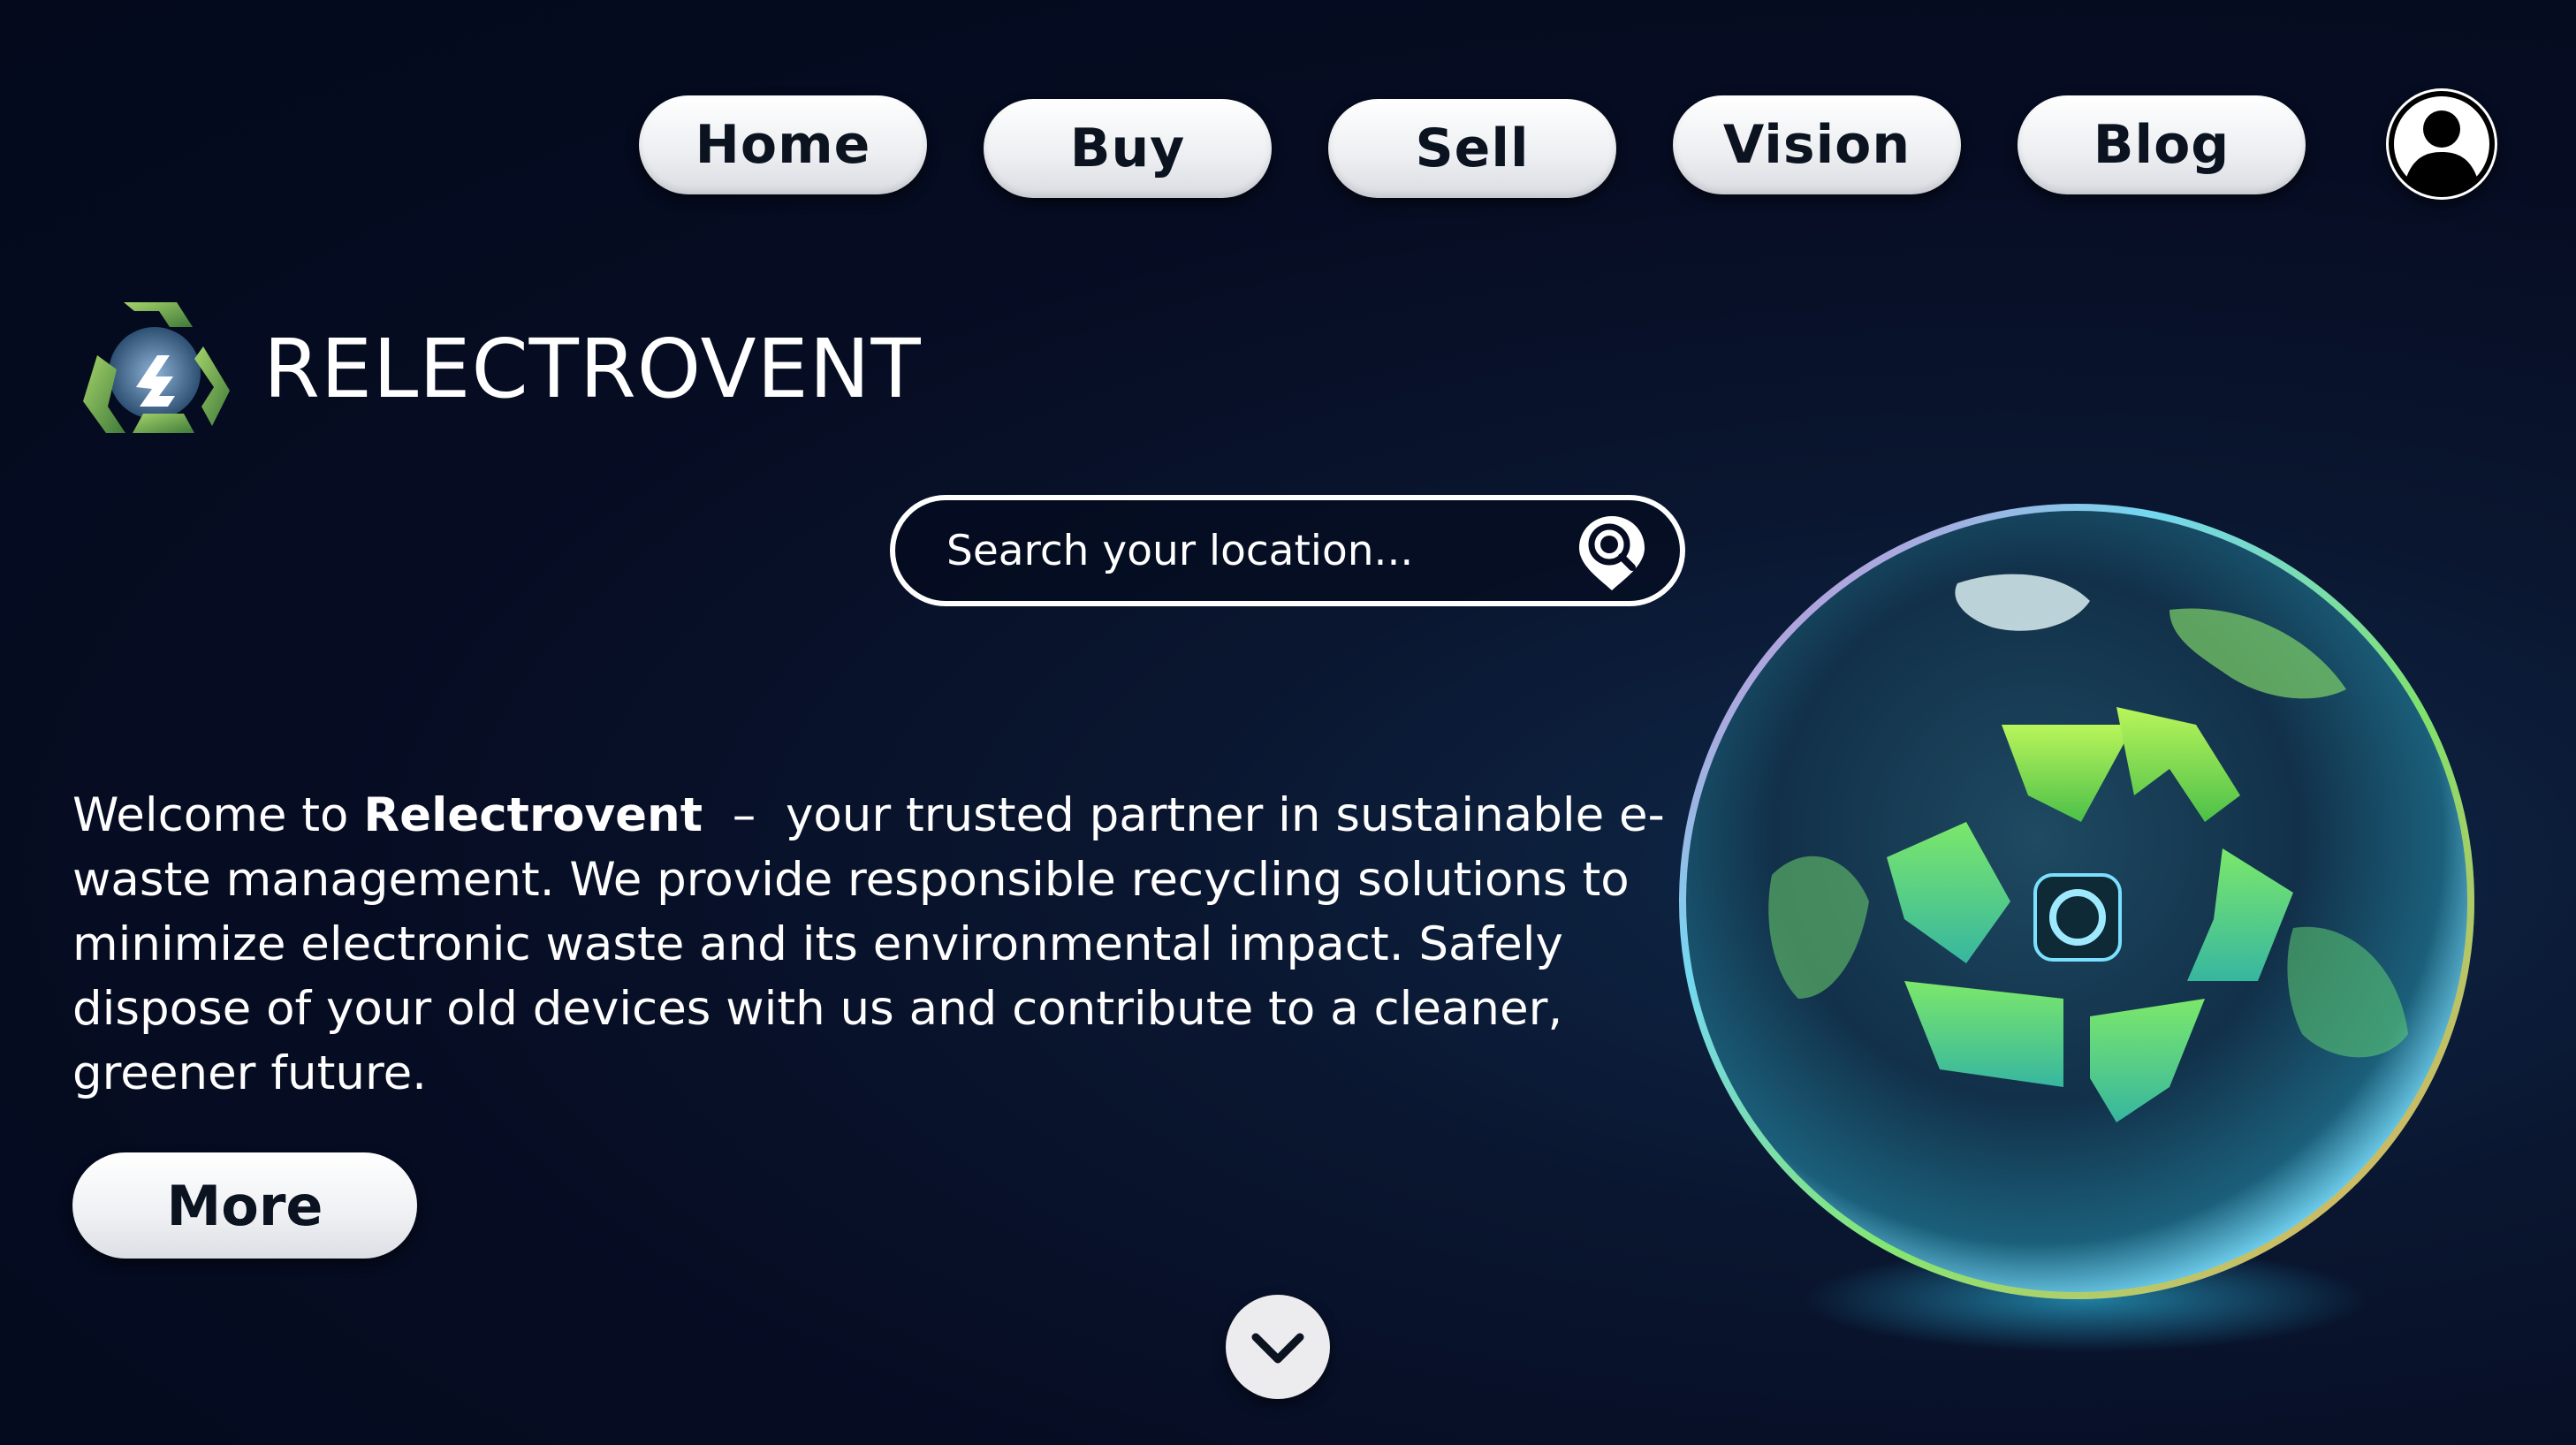 Image resolution: width=2576 pixels, height=1445 pixels. I want to click on nav-home-button: Home, so click(783, 144).